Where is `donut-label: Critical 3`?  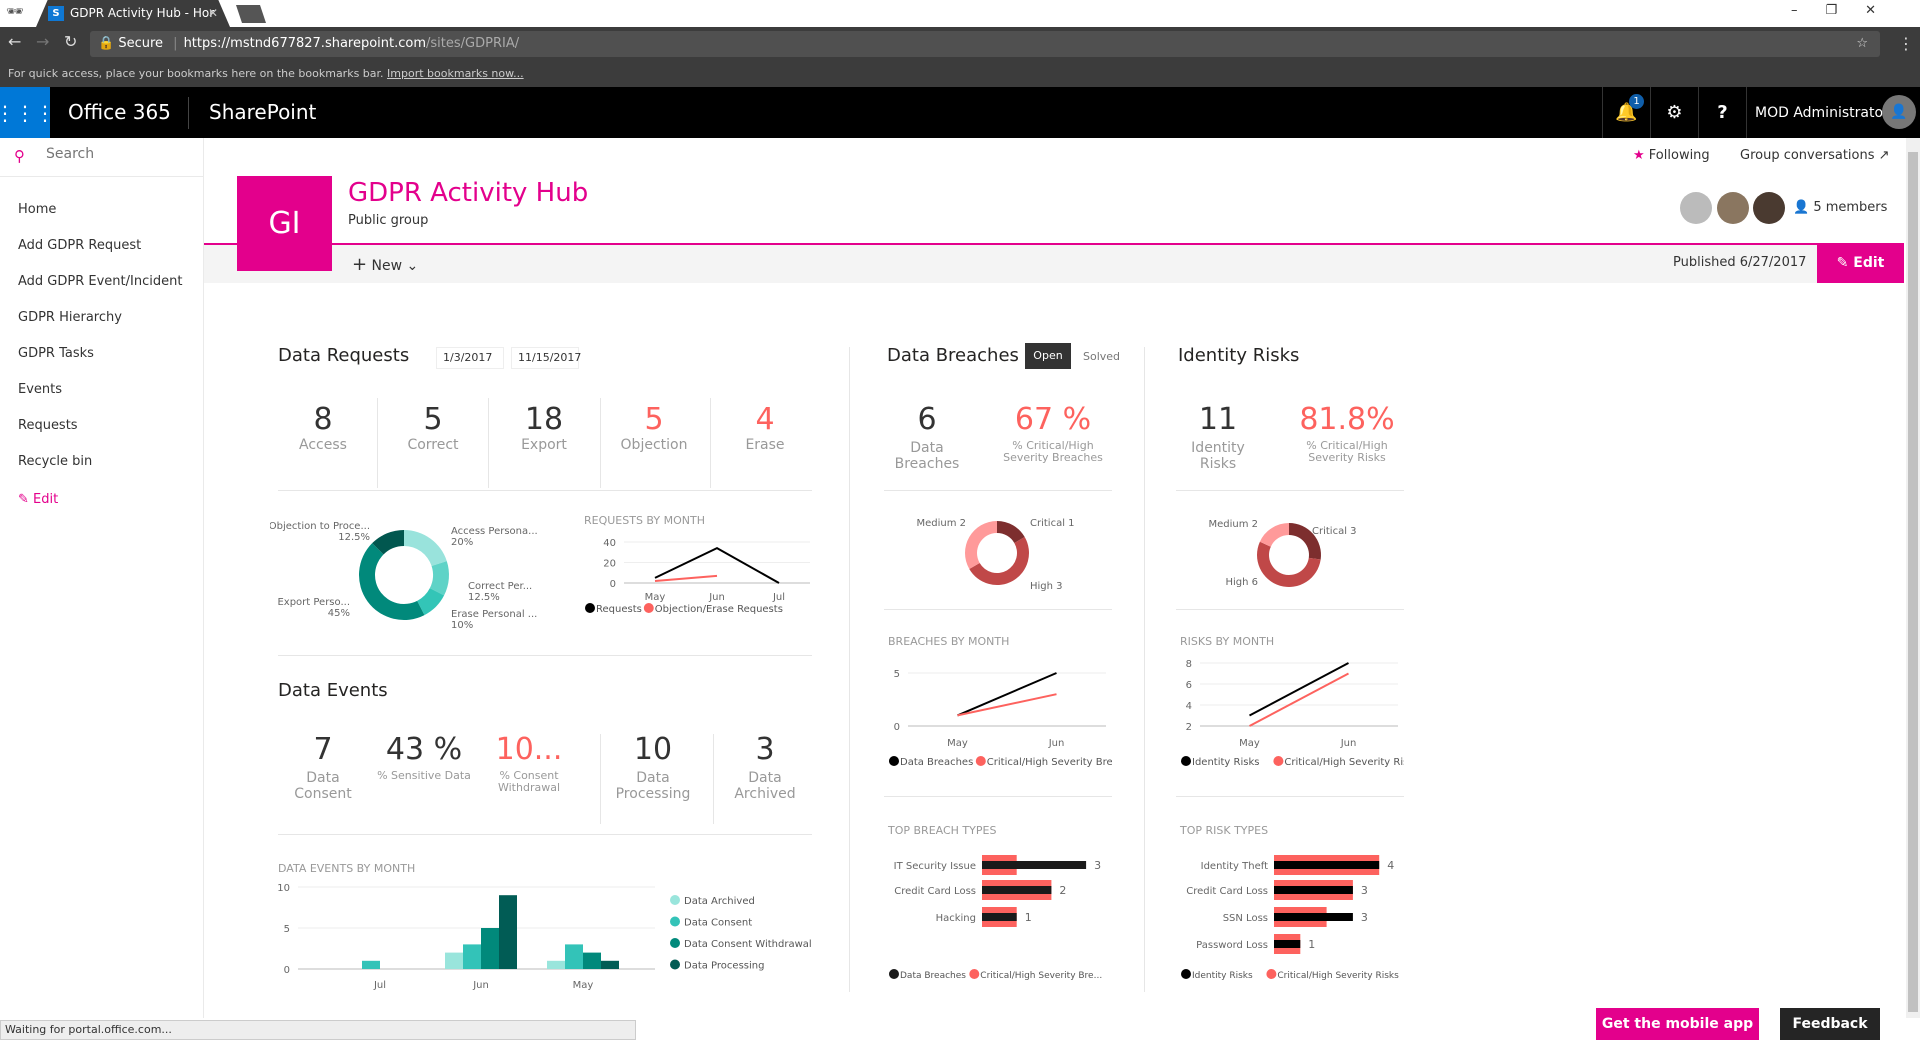 donut-label: Critical 3 is located at coordinates (1334, 531).